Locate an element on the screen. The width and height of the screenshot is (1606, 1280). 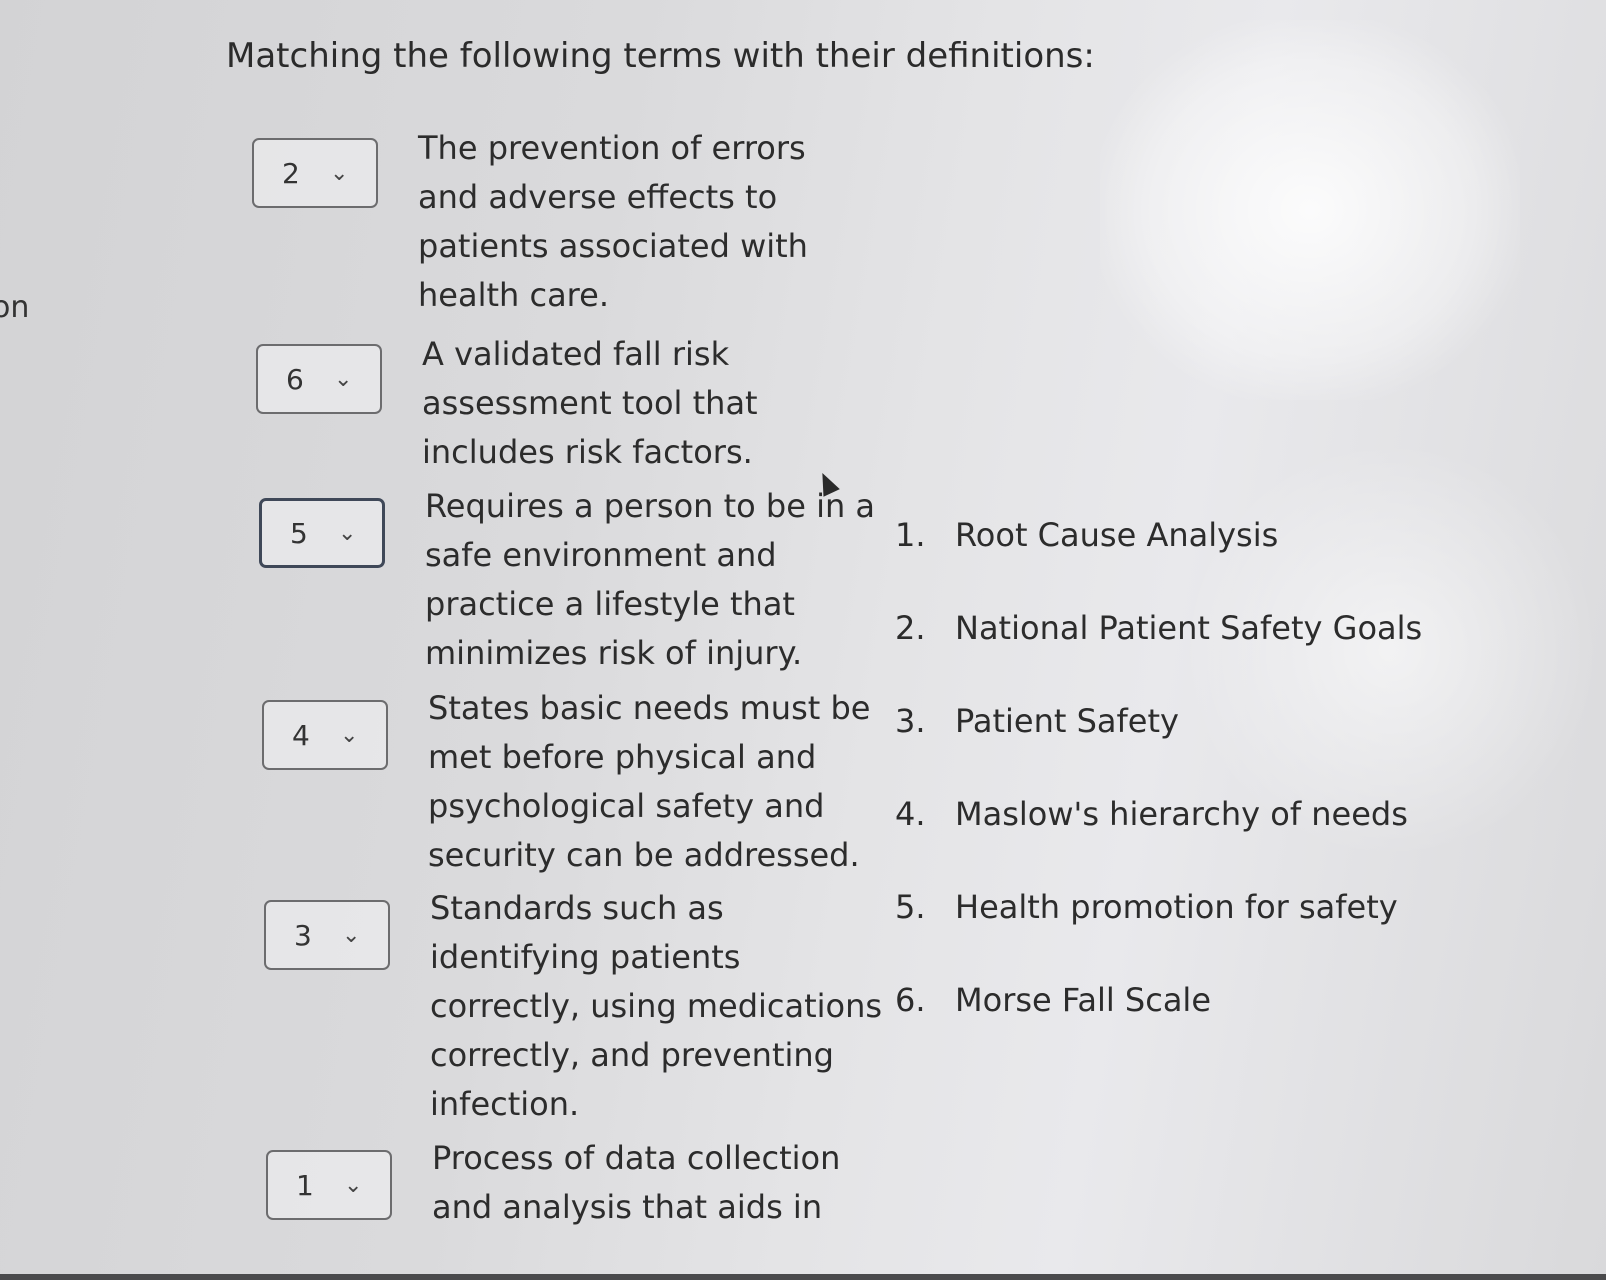
option-label: Morse Fall Scale is located at coordinates (1083, 1000).